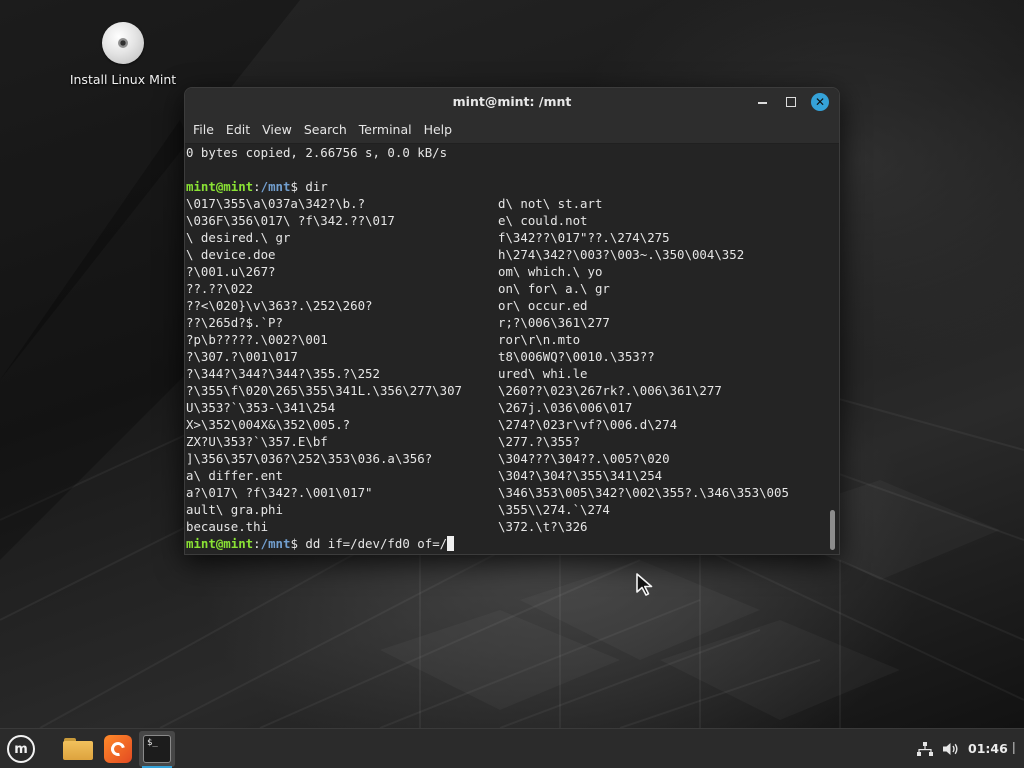  What do you see at coordinates (290, 220) in the screenshot?
I see `listing-entry-col1: \036F\356\017\ ?f\342.??\017` at bounding box center [290, 220].